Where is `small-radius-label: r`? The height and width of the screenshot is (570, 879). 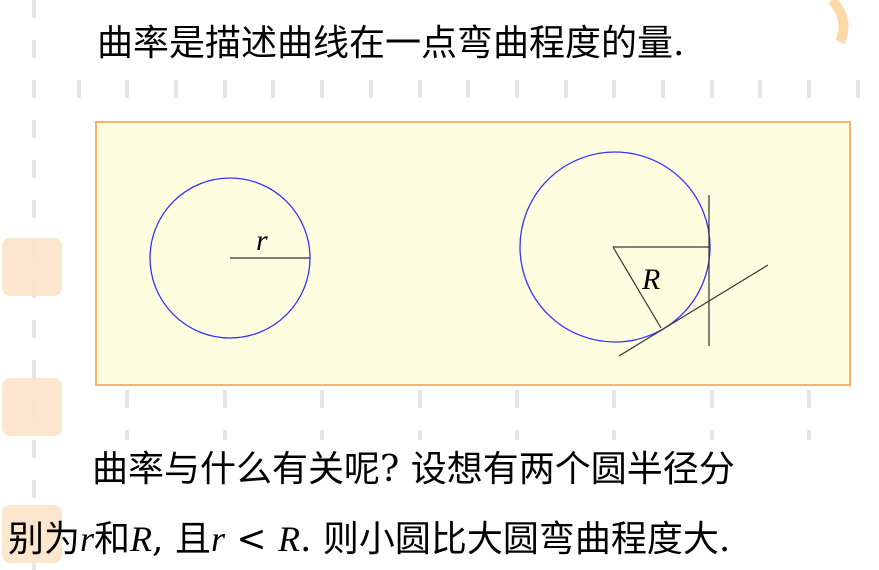
small-radius-label: r is located at coordinates (262, 240).